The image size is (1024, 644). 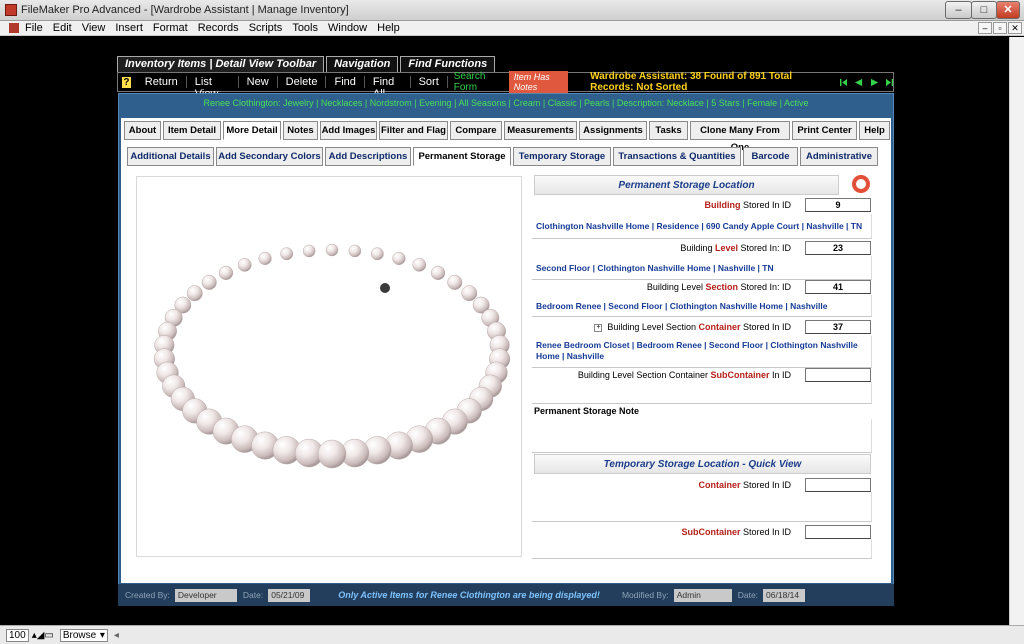 What do you see at coordinates (958, 10) in the screenshot?
I see `minimize-button: –` at bounding box center [958, 10].